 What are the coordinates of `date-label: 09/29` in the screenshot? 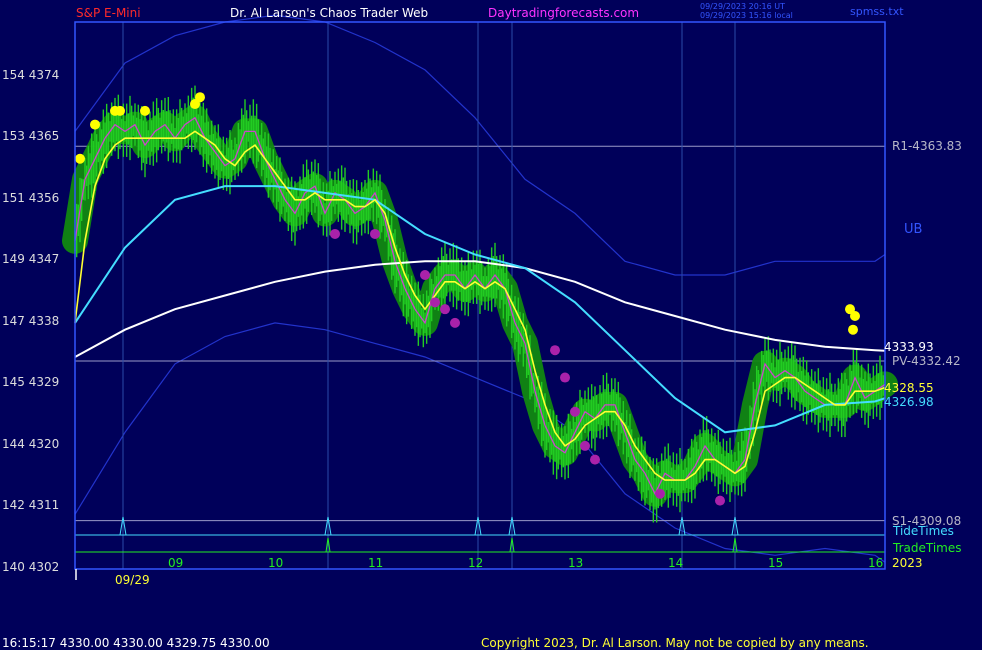 It's located at (132, 580).